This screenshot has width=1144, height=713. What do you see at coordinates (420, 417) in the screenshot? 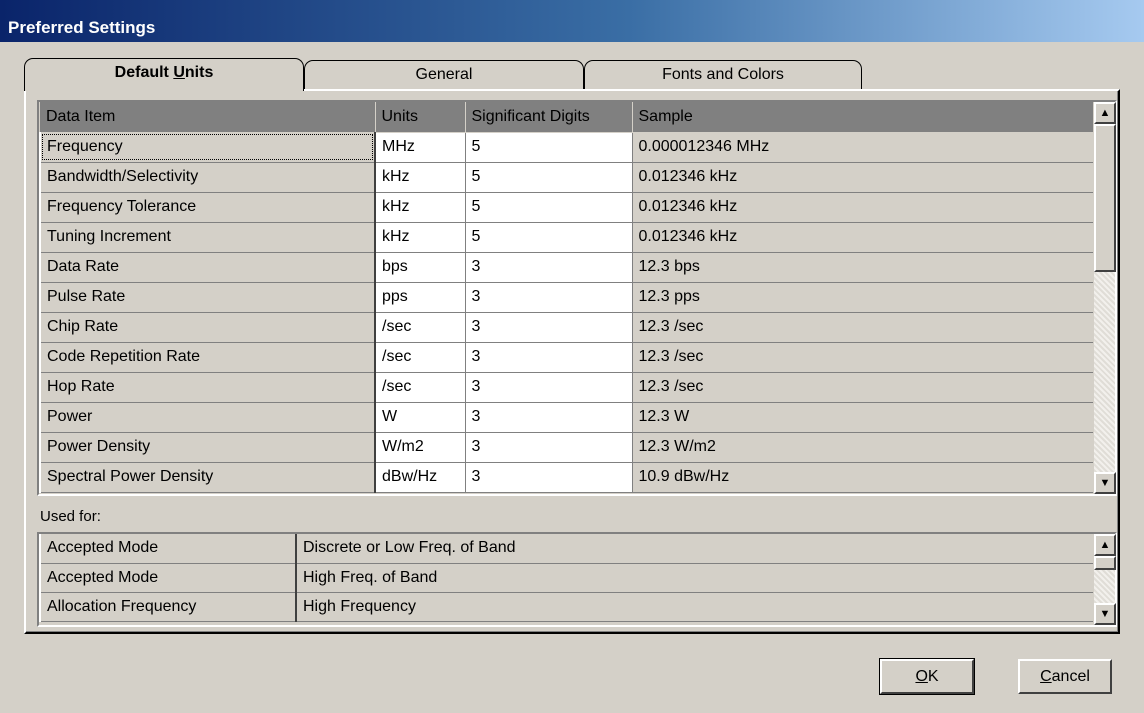
I see `units-cell: W` at bounding box center [420, 417].